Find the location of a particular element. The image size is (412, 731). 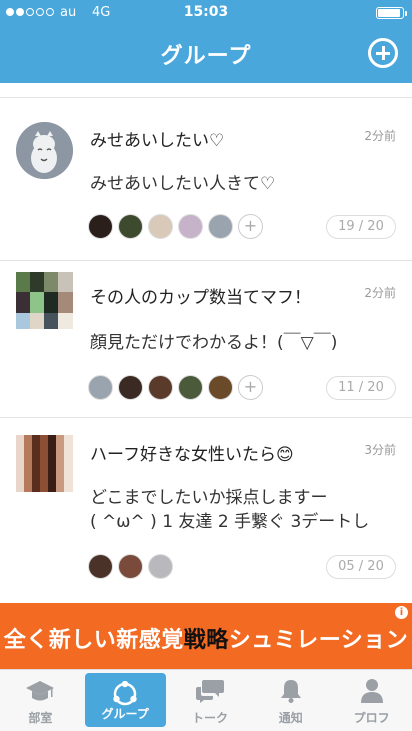

group-title: ハーフ好きな女性いたら😊 is located at coordinates (192, 455).